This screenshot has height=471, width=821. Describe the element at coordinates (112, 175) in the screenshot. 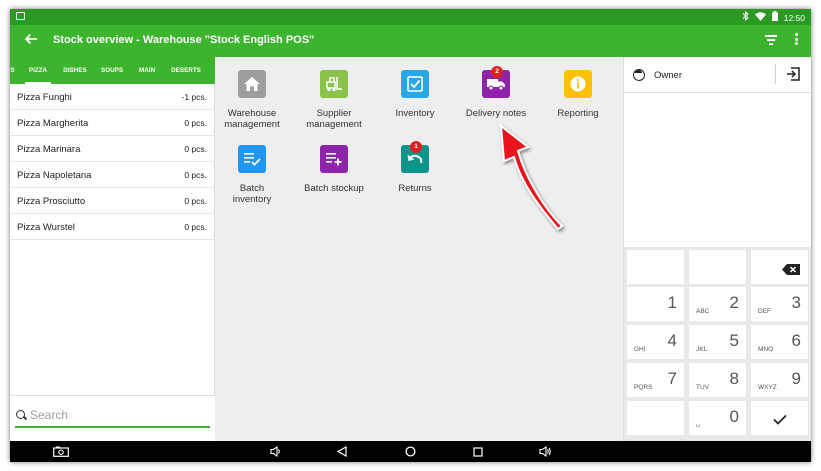

I see `list-item: Pizza Napoletana 0 pcs.` at that location.